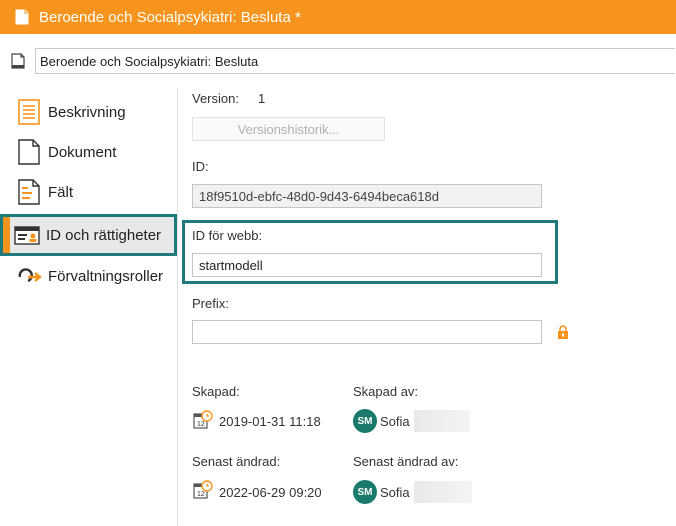 The width and height of the screenshot is (676, 526). I want to click on modified-by-label: Senast ändrad av:, so click(406, 461).